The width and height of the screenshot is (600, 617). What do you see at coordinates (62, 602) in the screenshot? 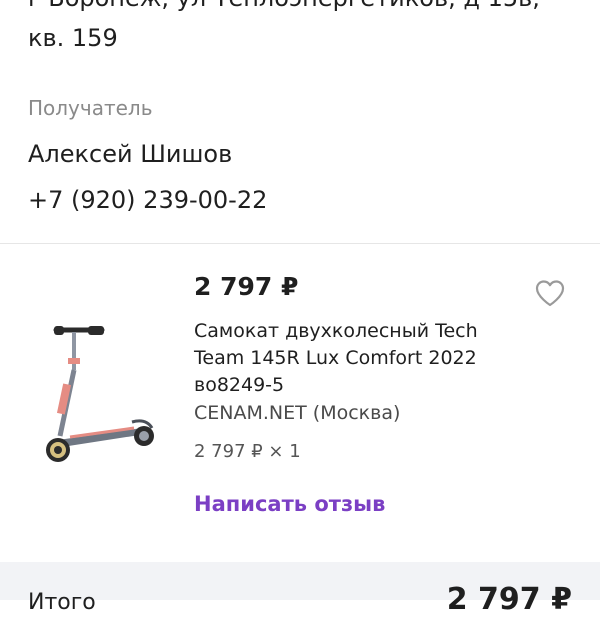
I see `total-label: Итого` at bounding box center [62, 602].